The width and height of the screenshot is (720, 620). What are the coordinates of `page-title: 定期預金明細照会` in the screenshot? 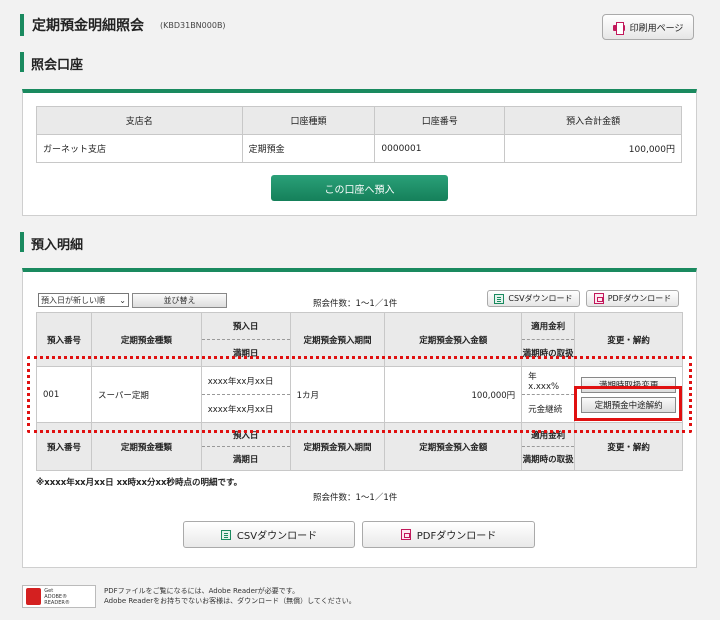 It's located at (88, 26).